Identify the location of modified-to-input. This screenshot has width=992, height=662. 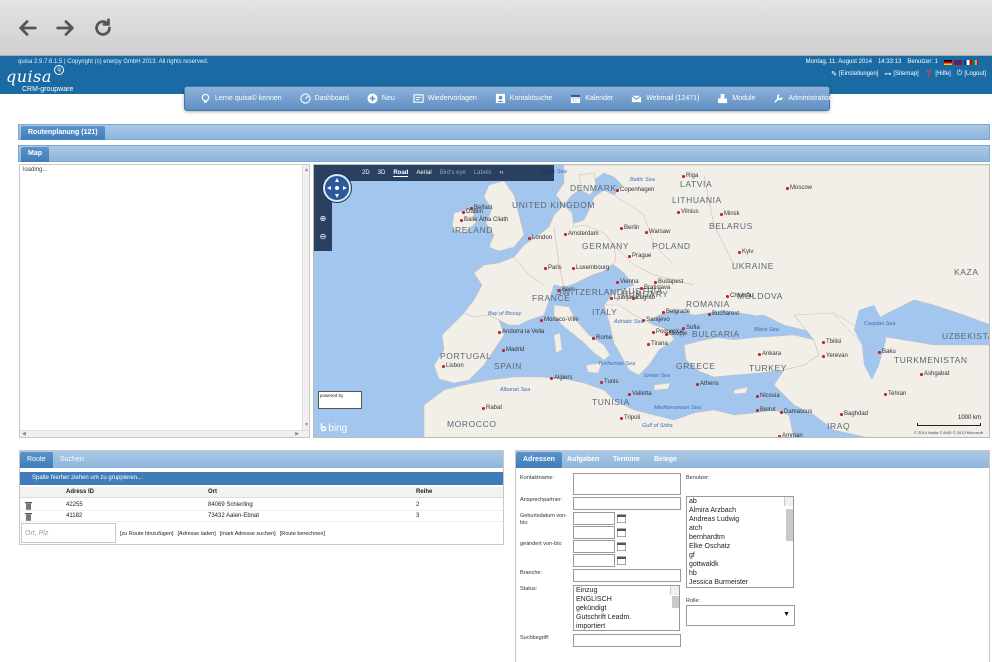
(594, 560).